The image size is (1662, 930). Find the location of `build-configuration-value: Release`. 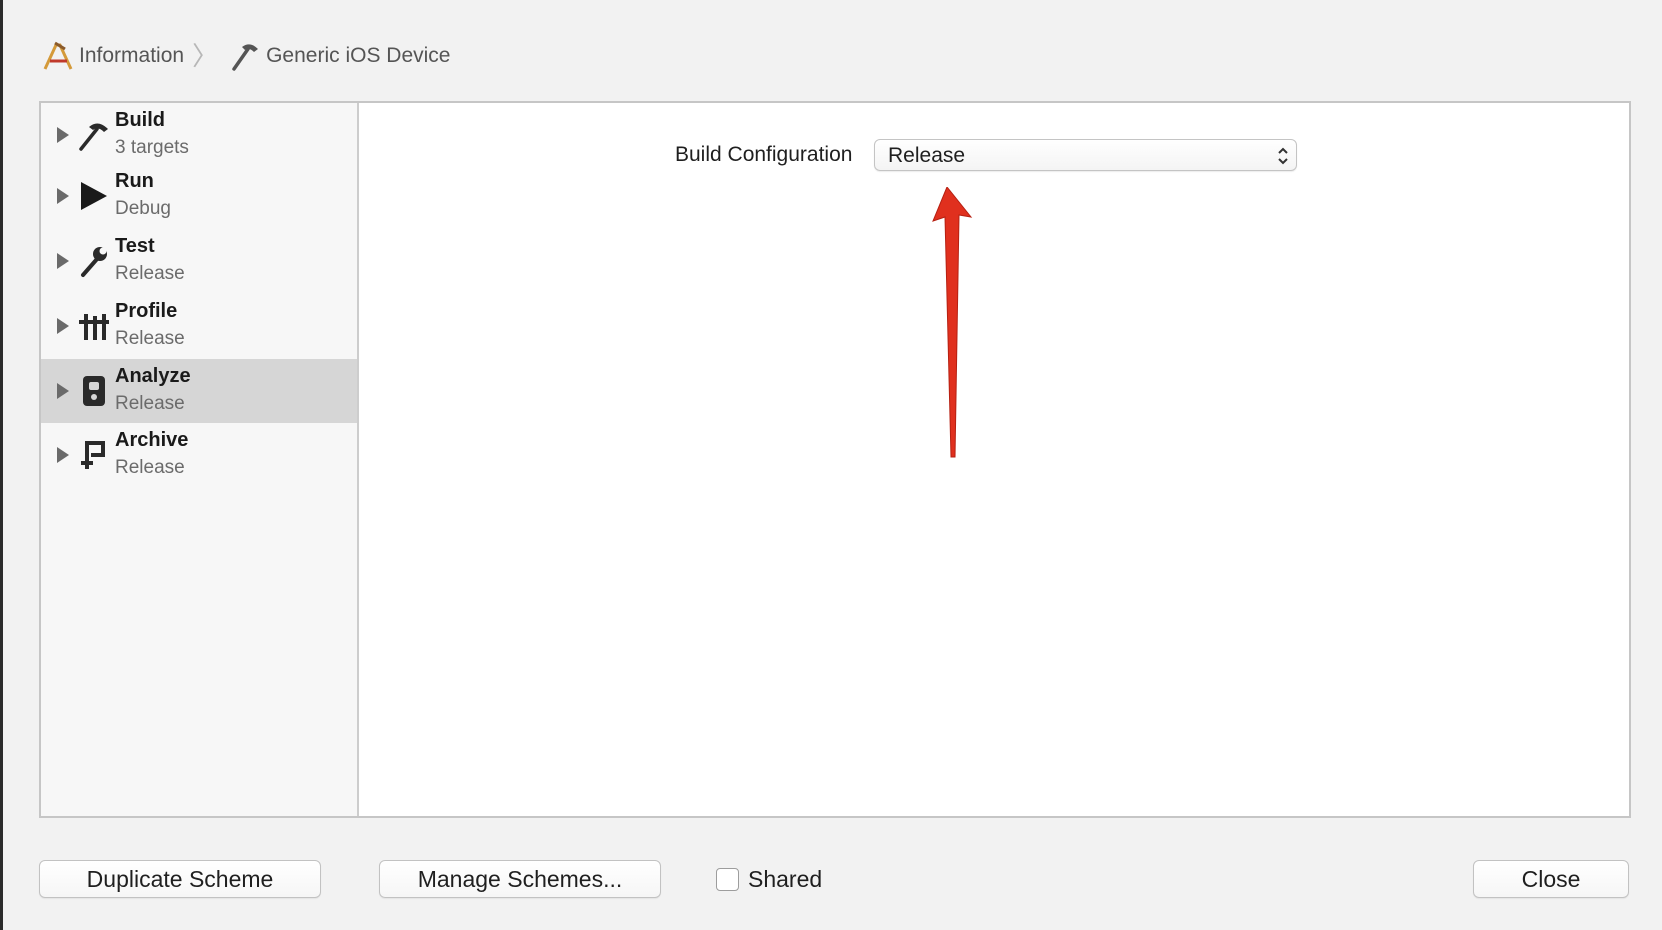

build-configuration-value: Release is located at coordinates (927, 155).